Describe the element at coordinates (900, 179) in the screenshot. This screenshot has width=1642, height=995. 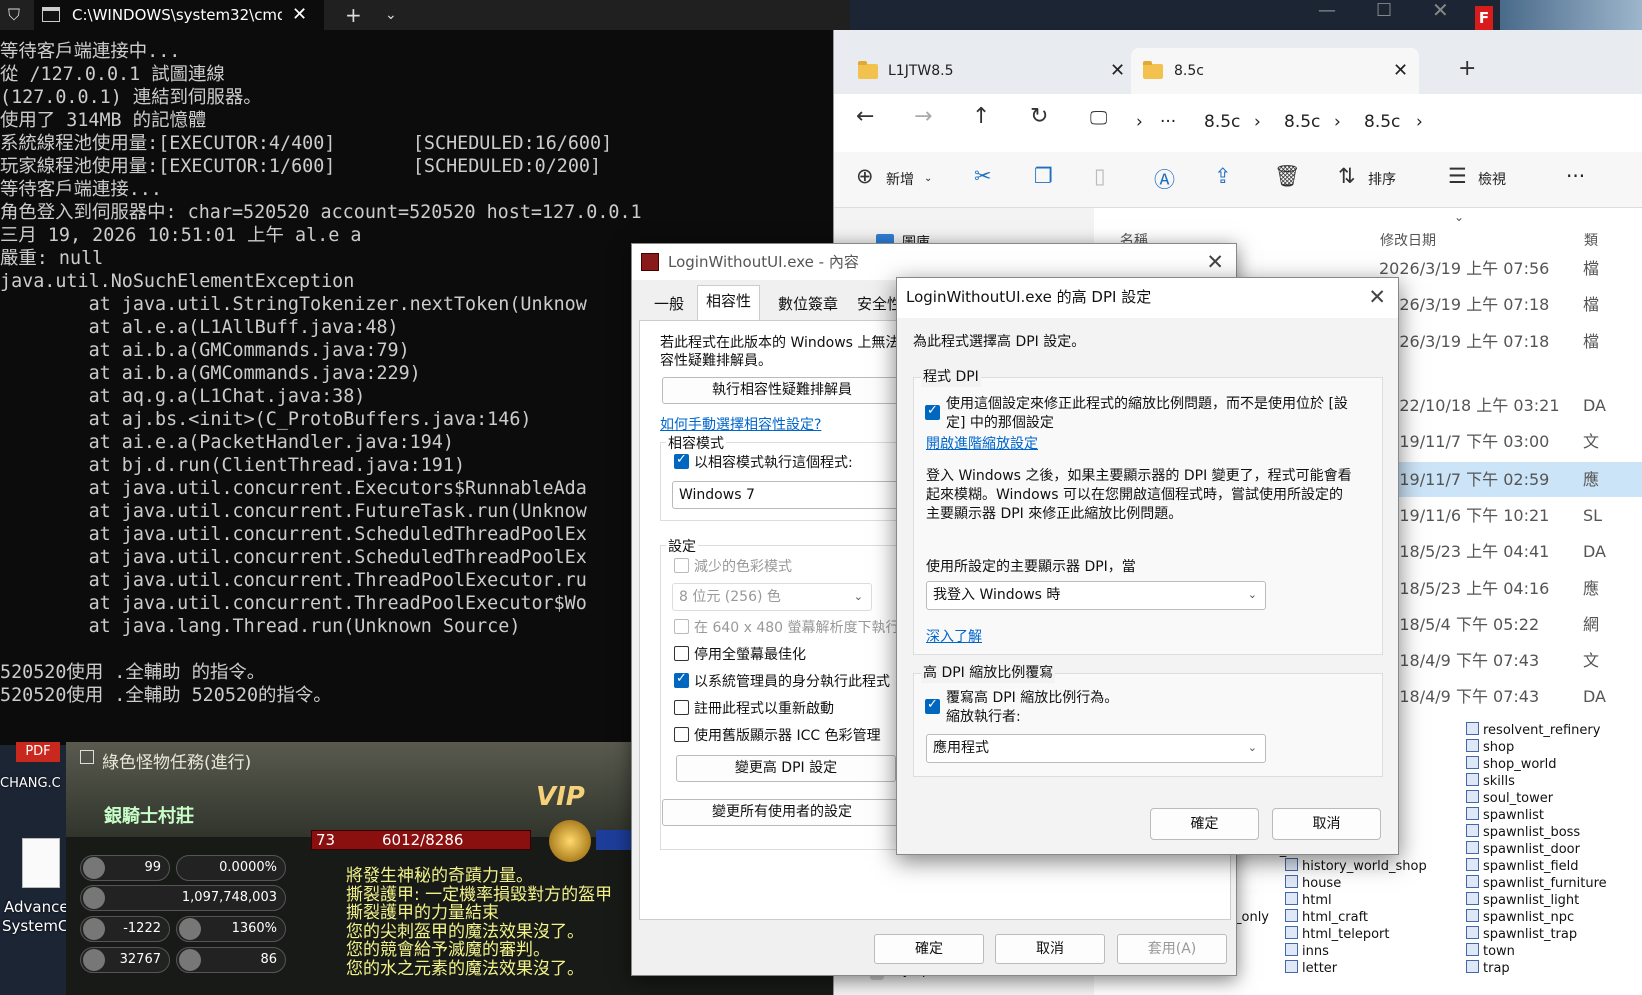
I see `new-button: 新增` at that location.